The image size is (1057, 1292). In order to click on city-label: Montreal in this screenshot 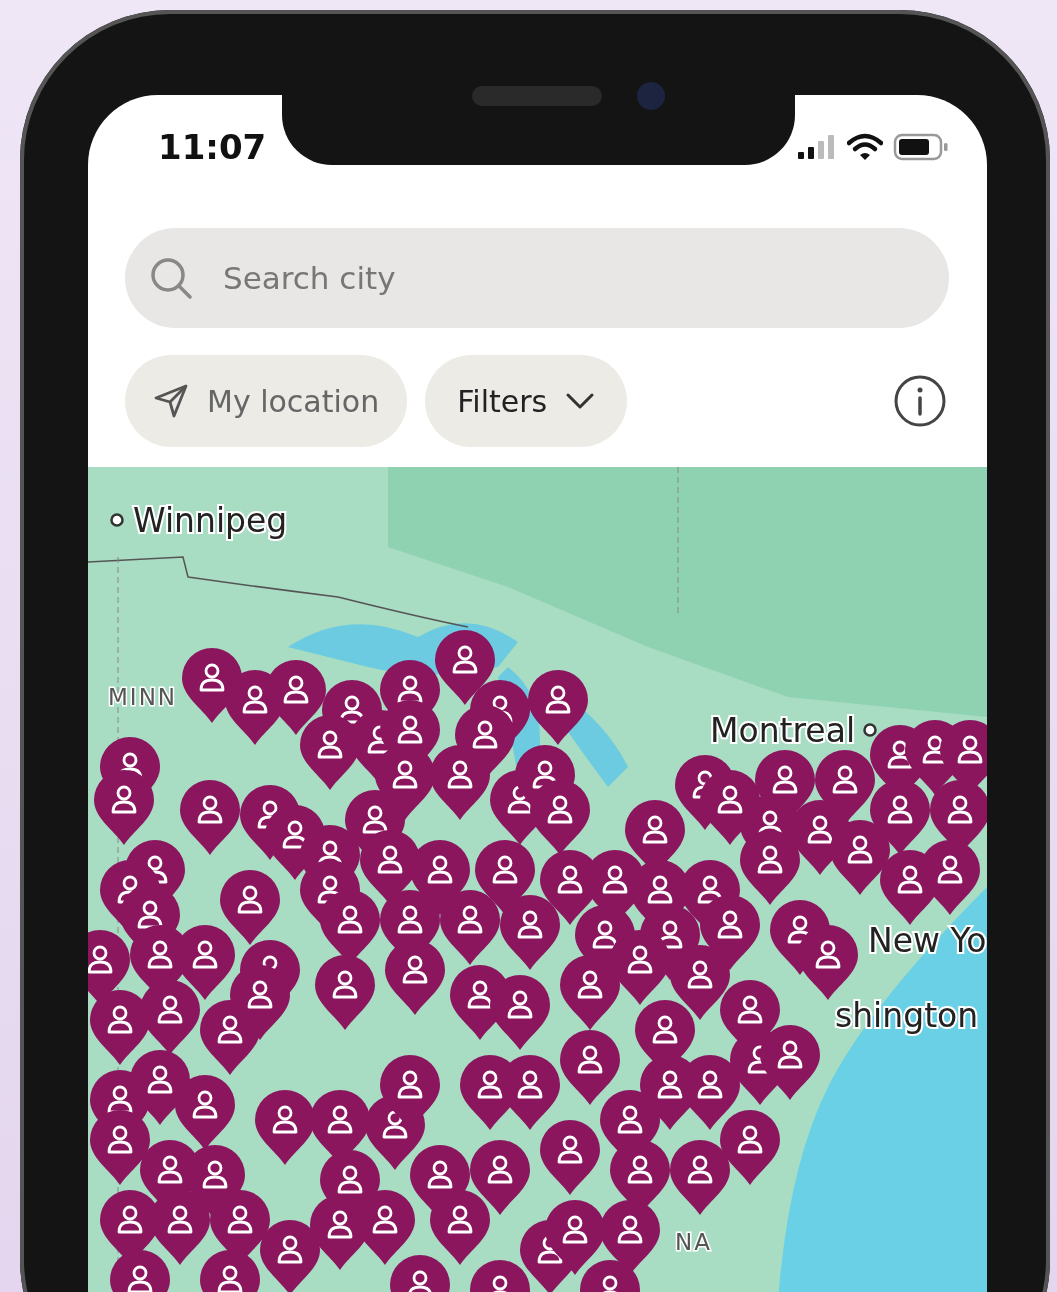, I will do `click(793, 730)`.